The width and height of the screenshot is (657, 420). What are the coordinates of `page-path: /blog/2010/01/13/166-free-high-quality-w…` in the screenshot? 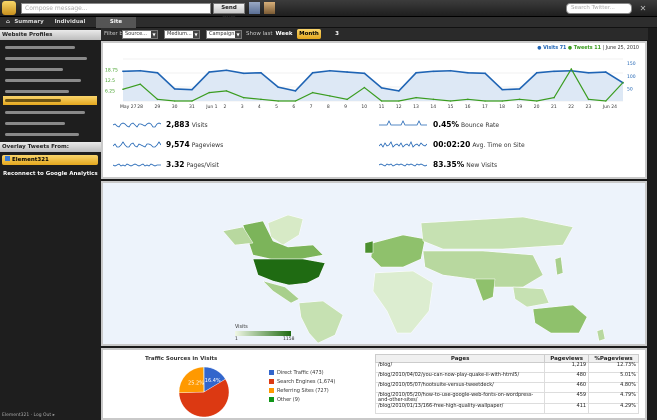 It's located at (460, 408).